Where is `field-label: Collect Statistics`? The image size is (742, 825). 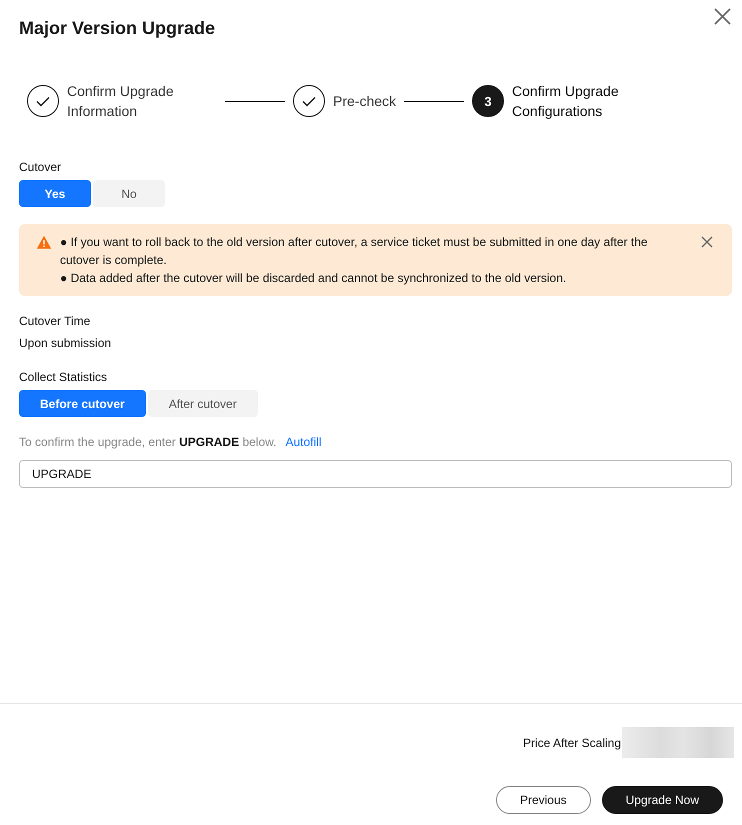
field-label: Collect Statistics is located at coordinates (63, 377).